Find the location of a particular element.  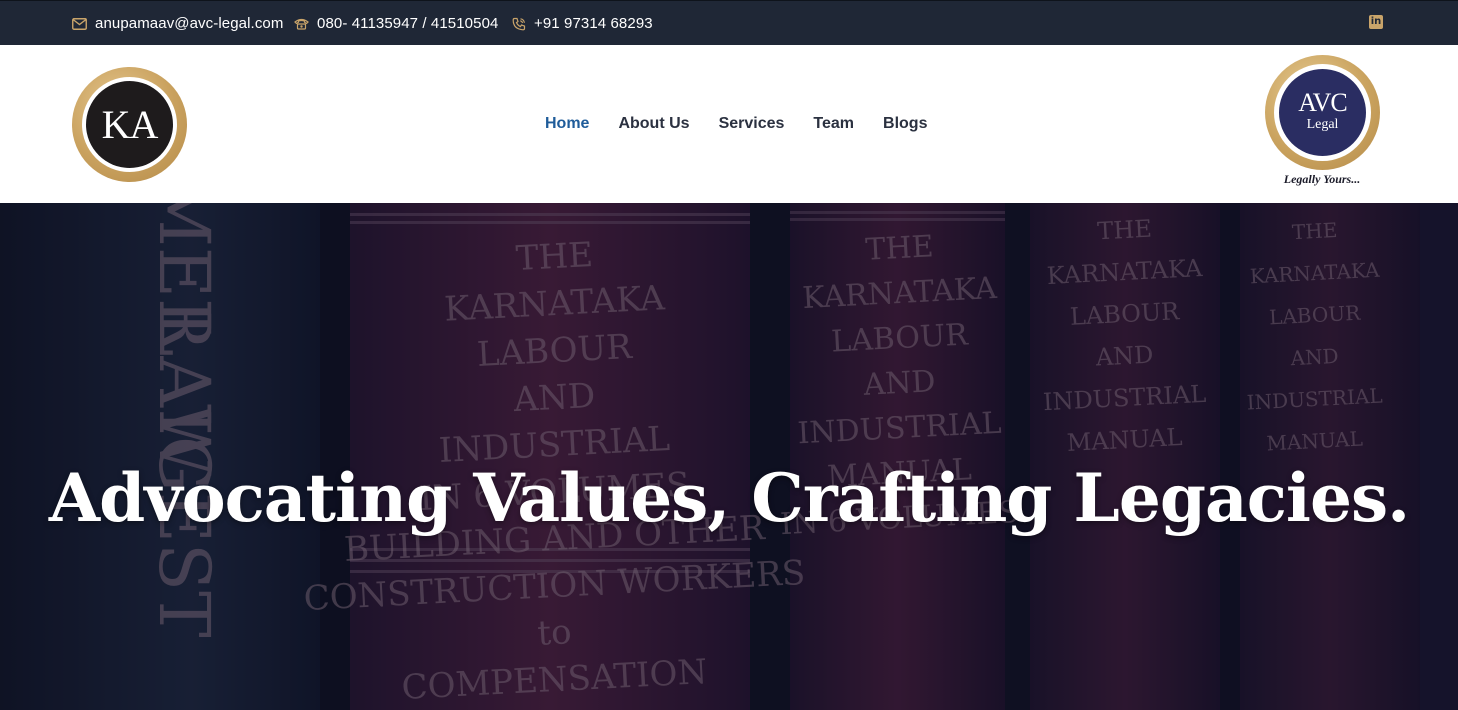

mobile-text: +91 97314 68293 is located at coordinates (593, 23).